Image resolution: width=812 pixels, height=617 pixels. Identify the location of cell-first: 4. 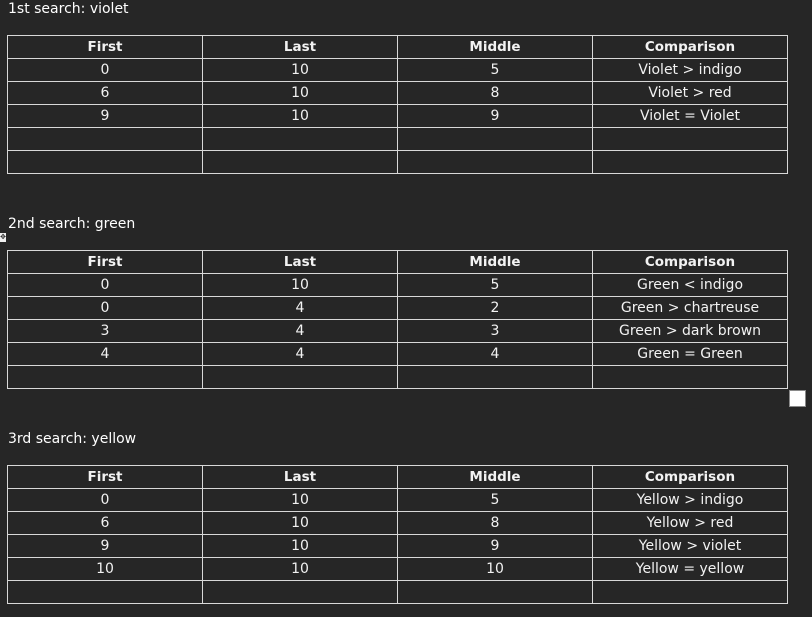
(105, 354).